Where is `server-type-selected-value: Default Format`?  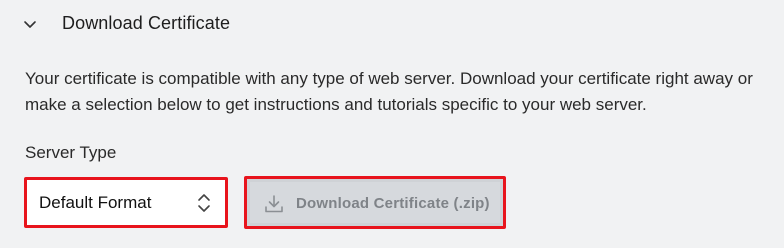
server-type-selected-value: Default Format is located at coordinates (95, 202).